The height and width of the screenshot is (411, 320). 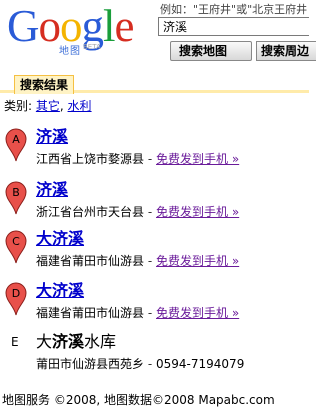 I want to click on logo-beta-badge: BETA, so click(x=92, y=47).